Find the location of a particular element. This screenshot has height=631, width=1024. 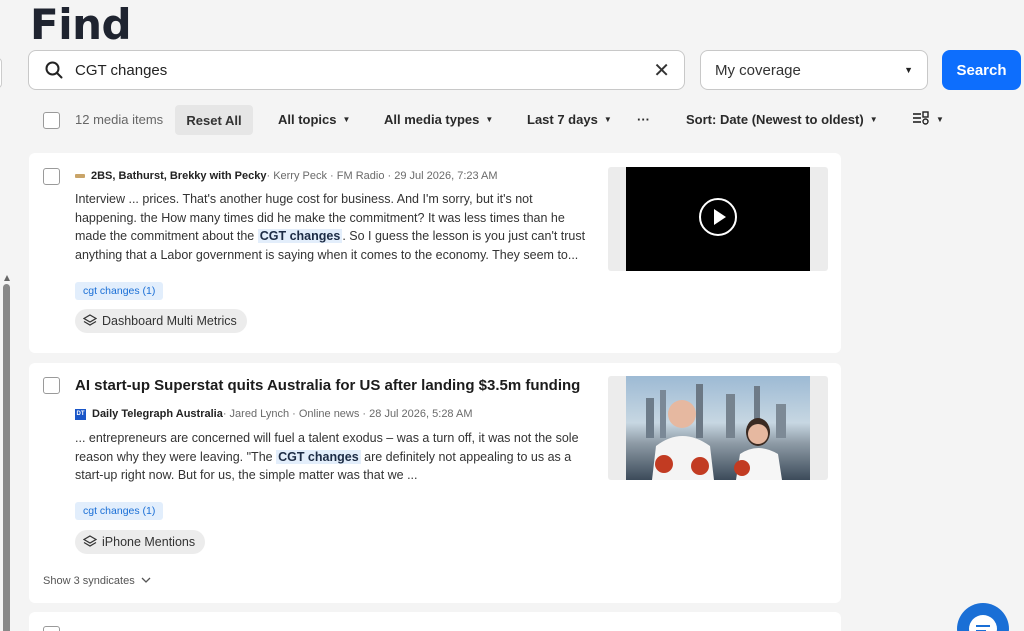

chat-button is located at coordinates (983, 617).